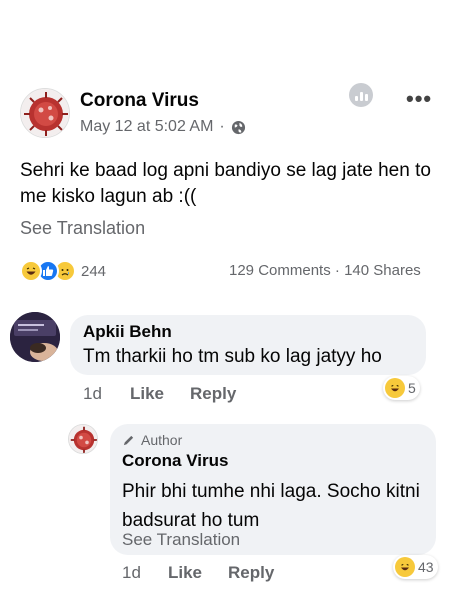  What do you see at coordinates (146, 127) in the screenshot?
I see `post-timestamp: May 12 at 5:02 AM` at bounding box center [146, 127].